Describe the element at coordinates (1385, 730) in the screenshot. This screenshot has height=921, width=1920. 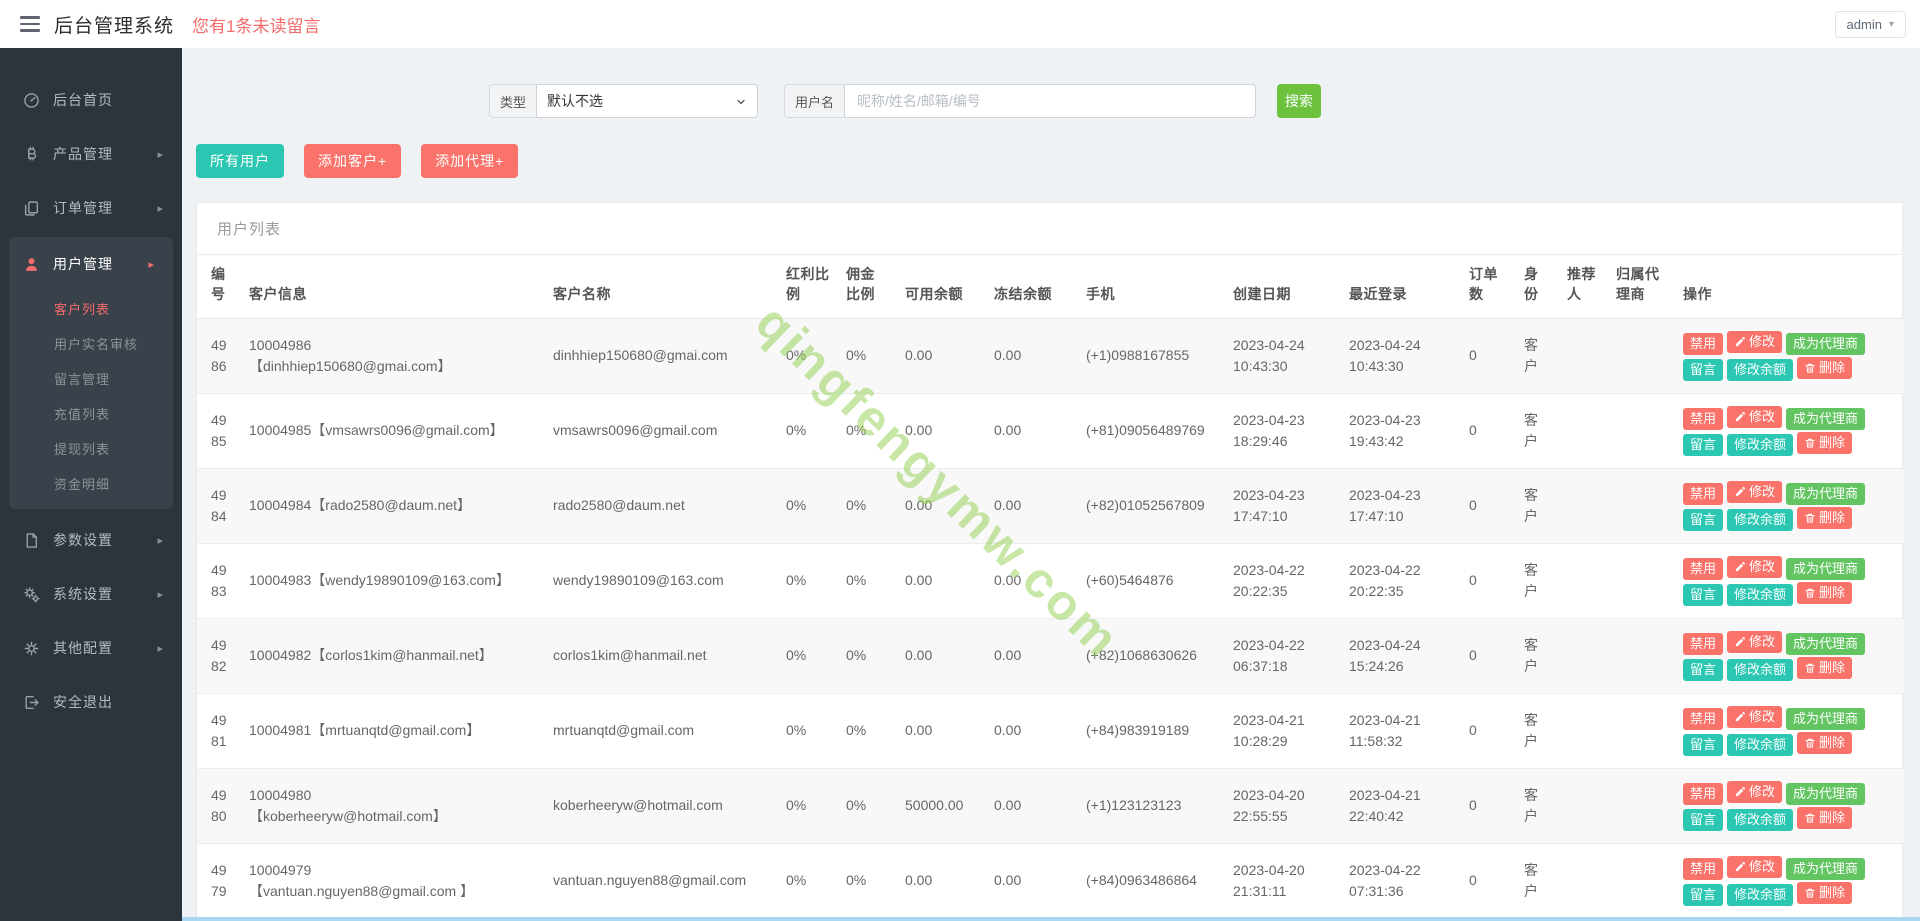
I see `cell-last-login: 2023-04-21 11:58:32` at that location.